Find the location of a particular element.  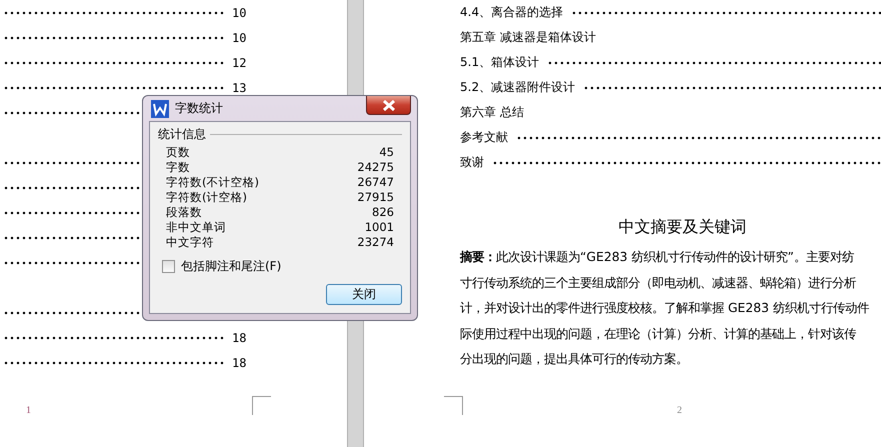

abstract-line: 计，并对设计出的零件进行强度校核。了解和掌握 GE283 纺织机寸行传动件 is located at coordinates (665, 308).